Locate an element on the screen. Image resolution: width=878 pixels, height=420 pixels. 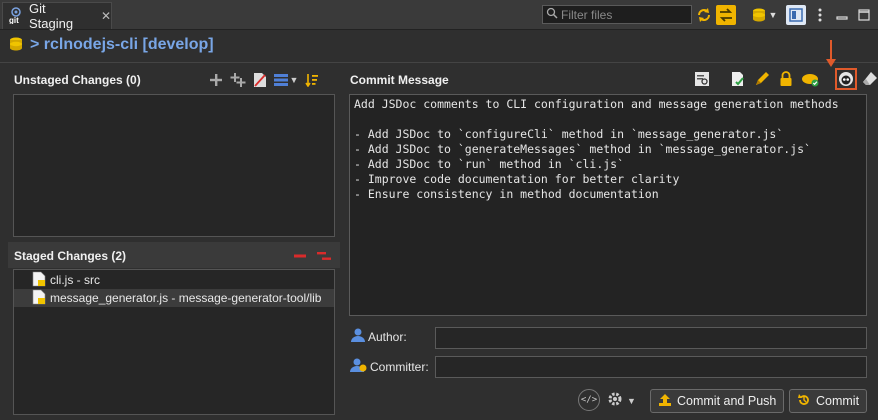
header-divider is located at coordinates (439, 62).